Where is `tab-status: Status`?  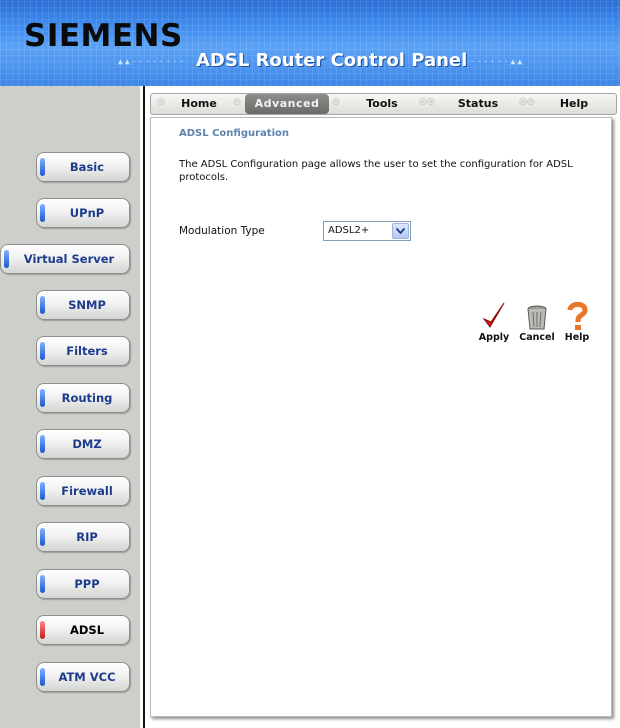 tab-status: Status is located at coordinates (478, 104).